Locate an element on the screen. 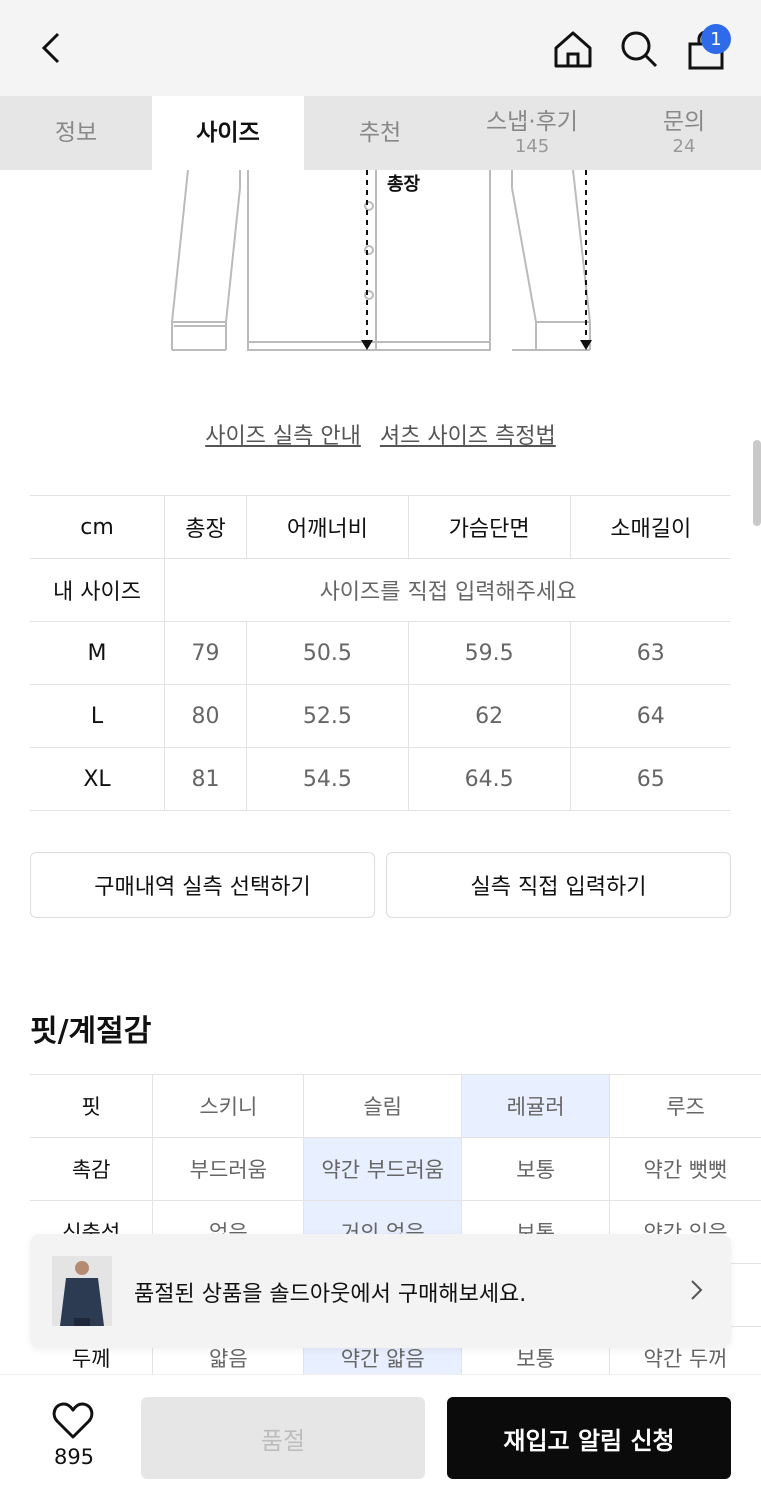 This screenshot has width=761, height=1501. table-cell: 50.5 is located at coordinates (327, 653).